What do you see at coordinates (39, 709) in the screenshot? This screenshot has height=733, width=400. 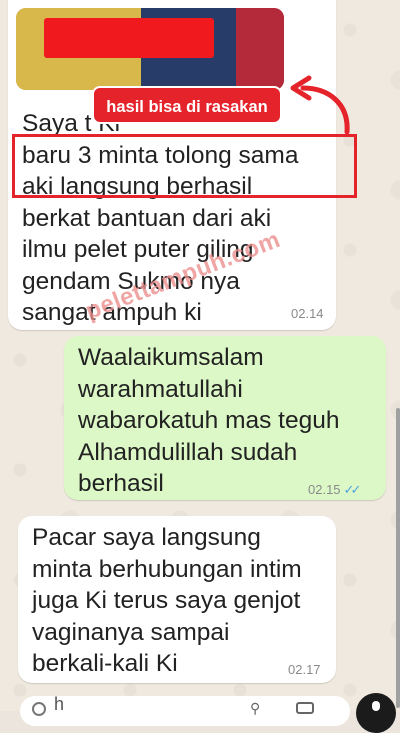 I see `emoji-icon` at bounding box center [39, 709].